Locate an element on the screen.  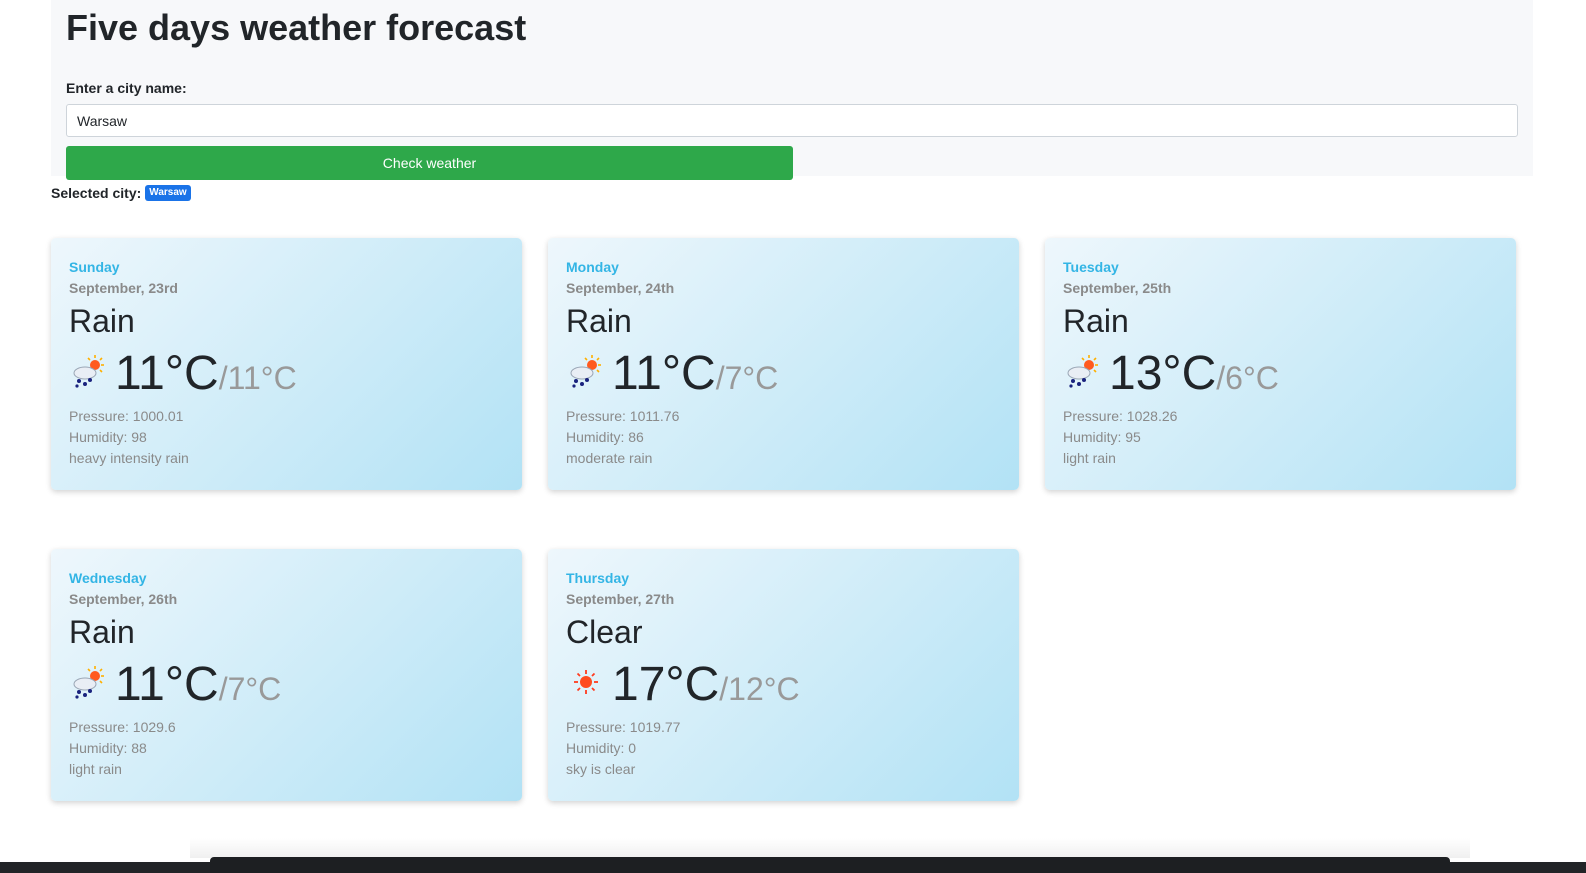
pressure-text: Pressure: 1029.6 is located at coordinates (122, 727).